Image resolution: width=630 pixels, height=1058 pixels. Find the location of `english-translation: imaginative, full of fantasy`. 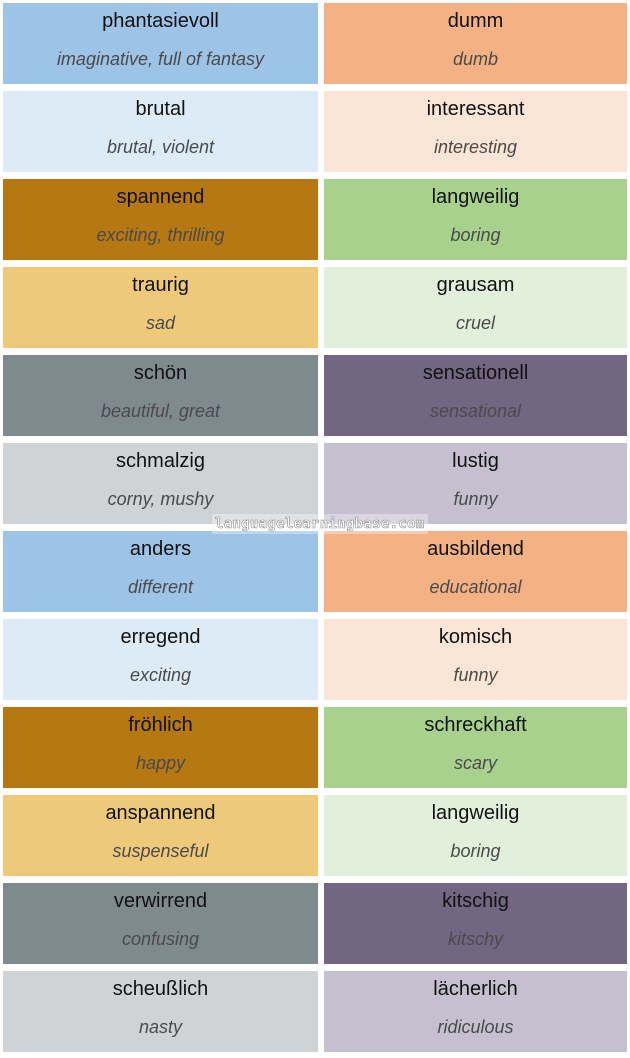

english-translation: imaginative, full of fantasy is located at coordinates (160, 59).